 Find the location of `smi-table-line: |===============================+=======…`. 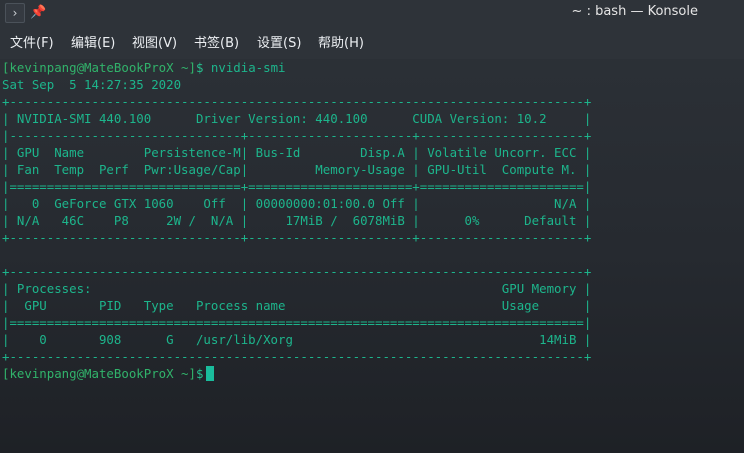

smi-table-line: |===============================+=======… is located at coordinates (297, 186).